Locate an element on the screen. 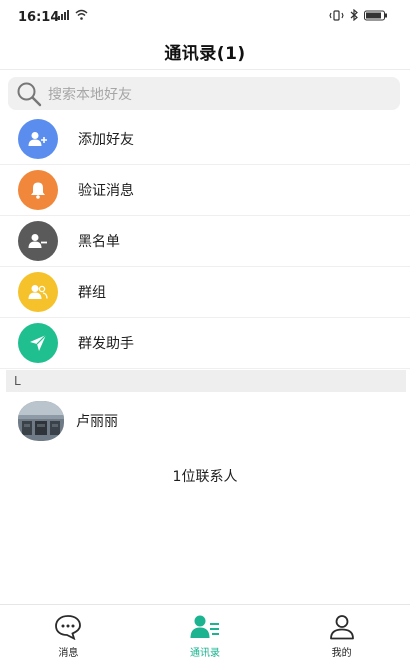 The height and width of the screenshot is (662, 410). header: 通讯录(1) is located at coordinates (205, 50).